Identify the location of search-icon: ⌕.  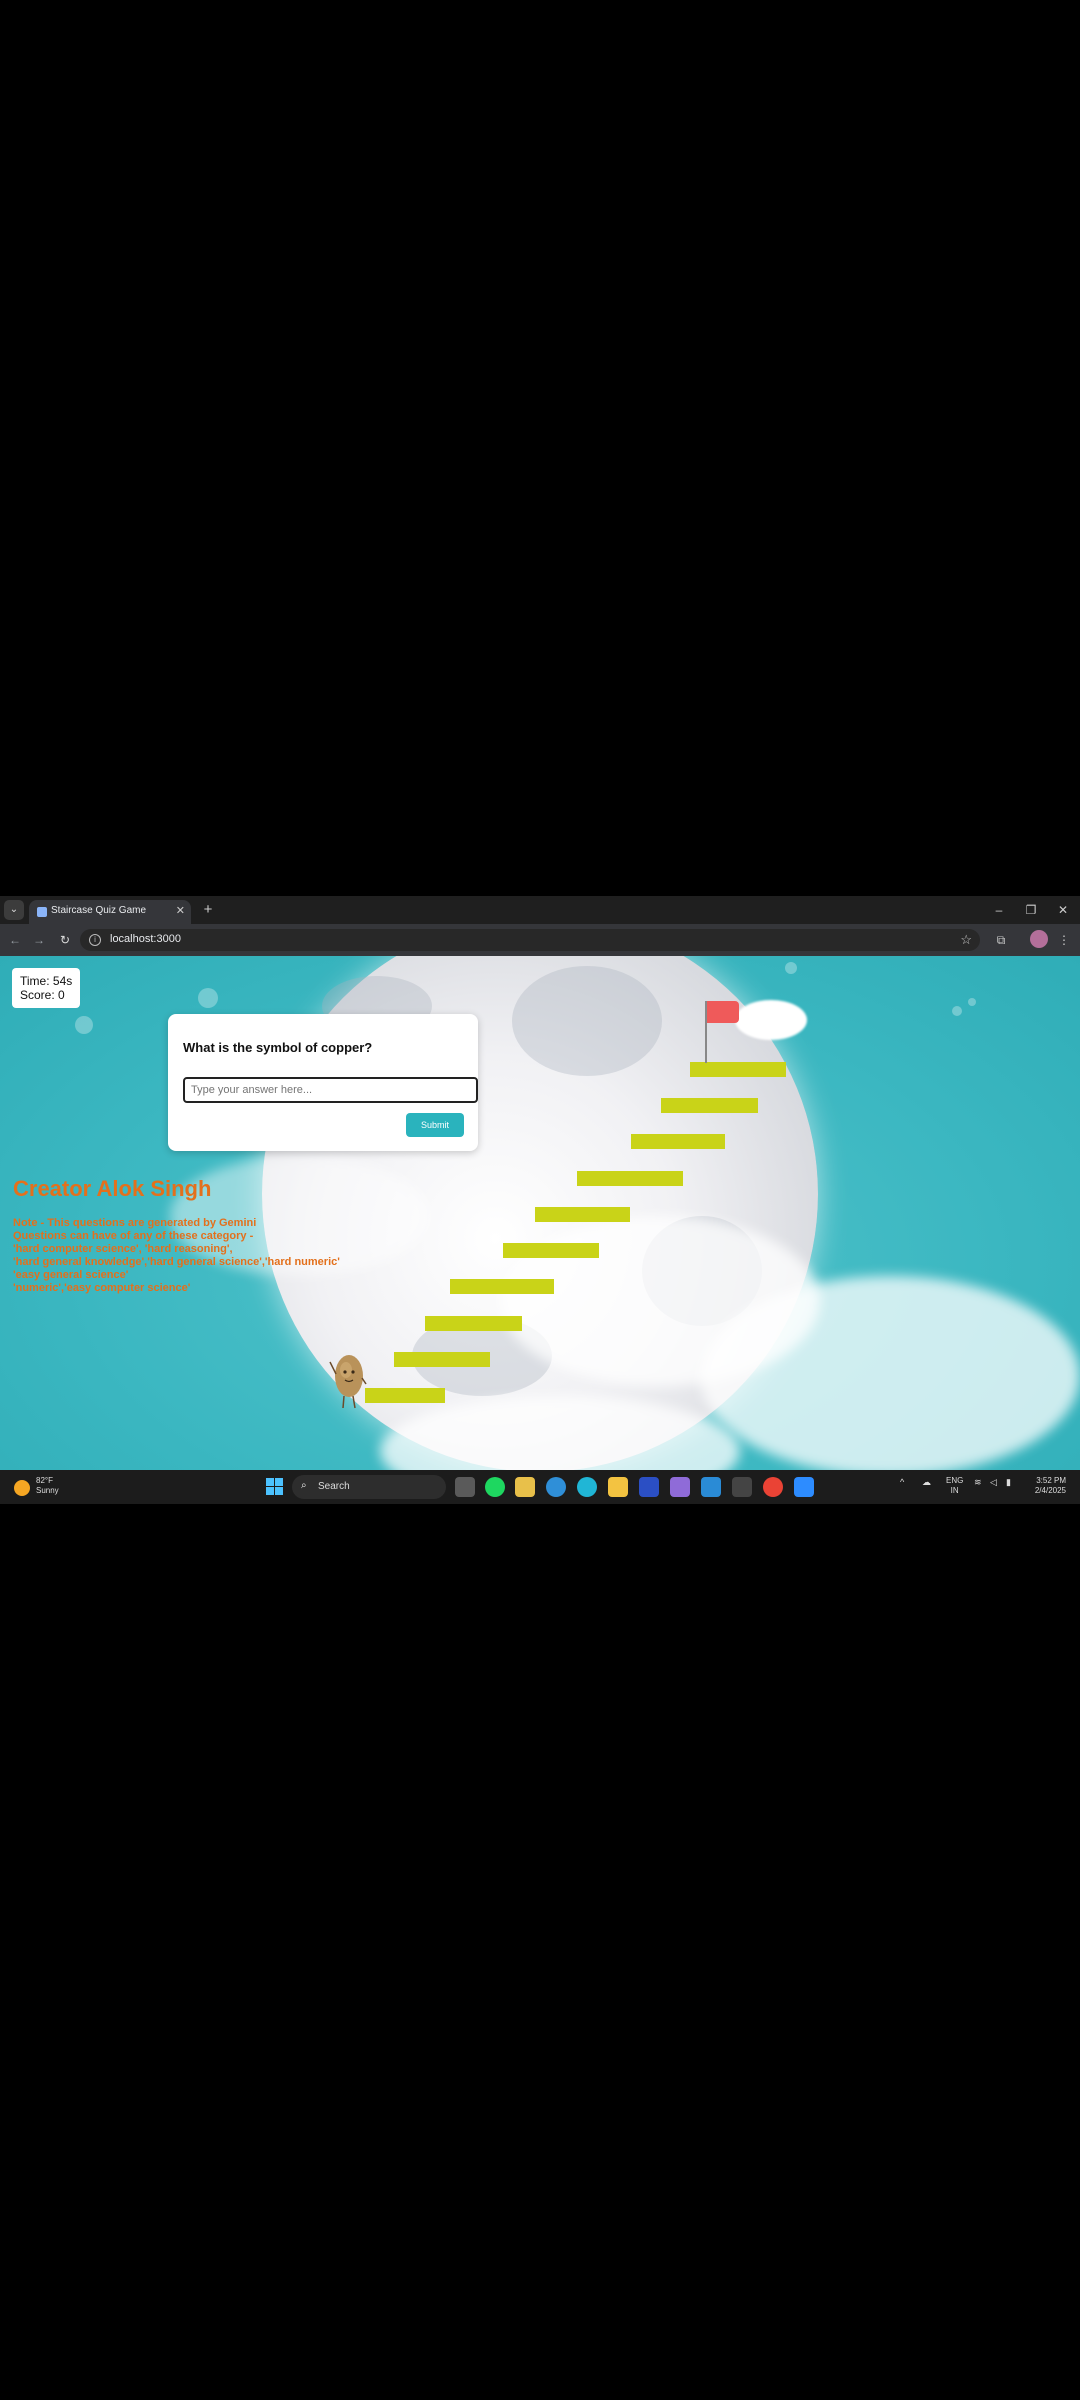
(304, 1485).